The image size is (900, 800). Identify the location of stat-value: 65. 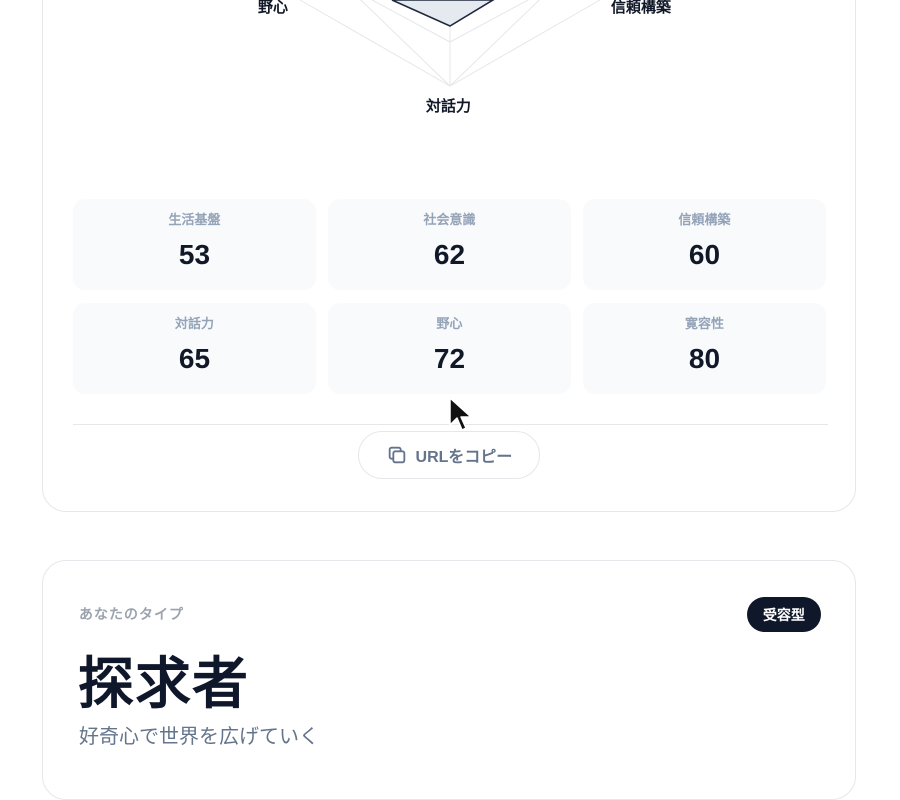
(194, 358).